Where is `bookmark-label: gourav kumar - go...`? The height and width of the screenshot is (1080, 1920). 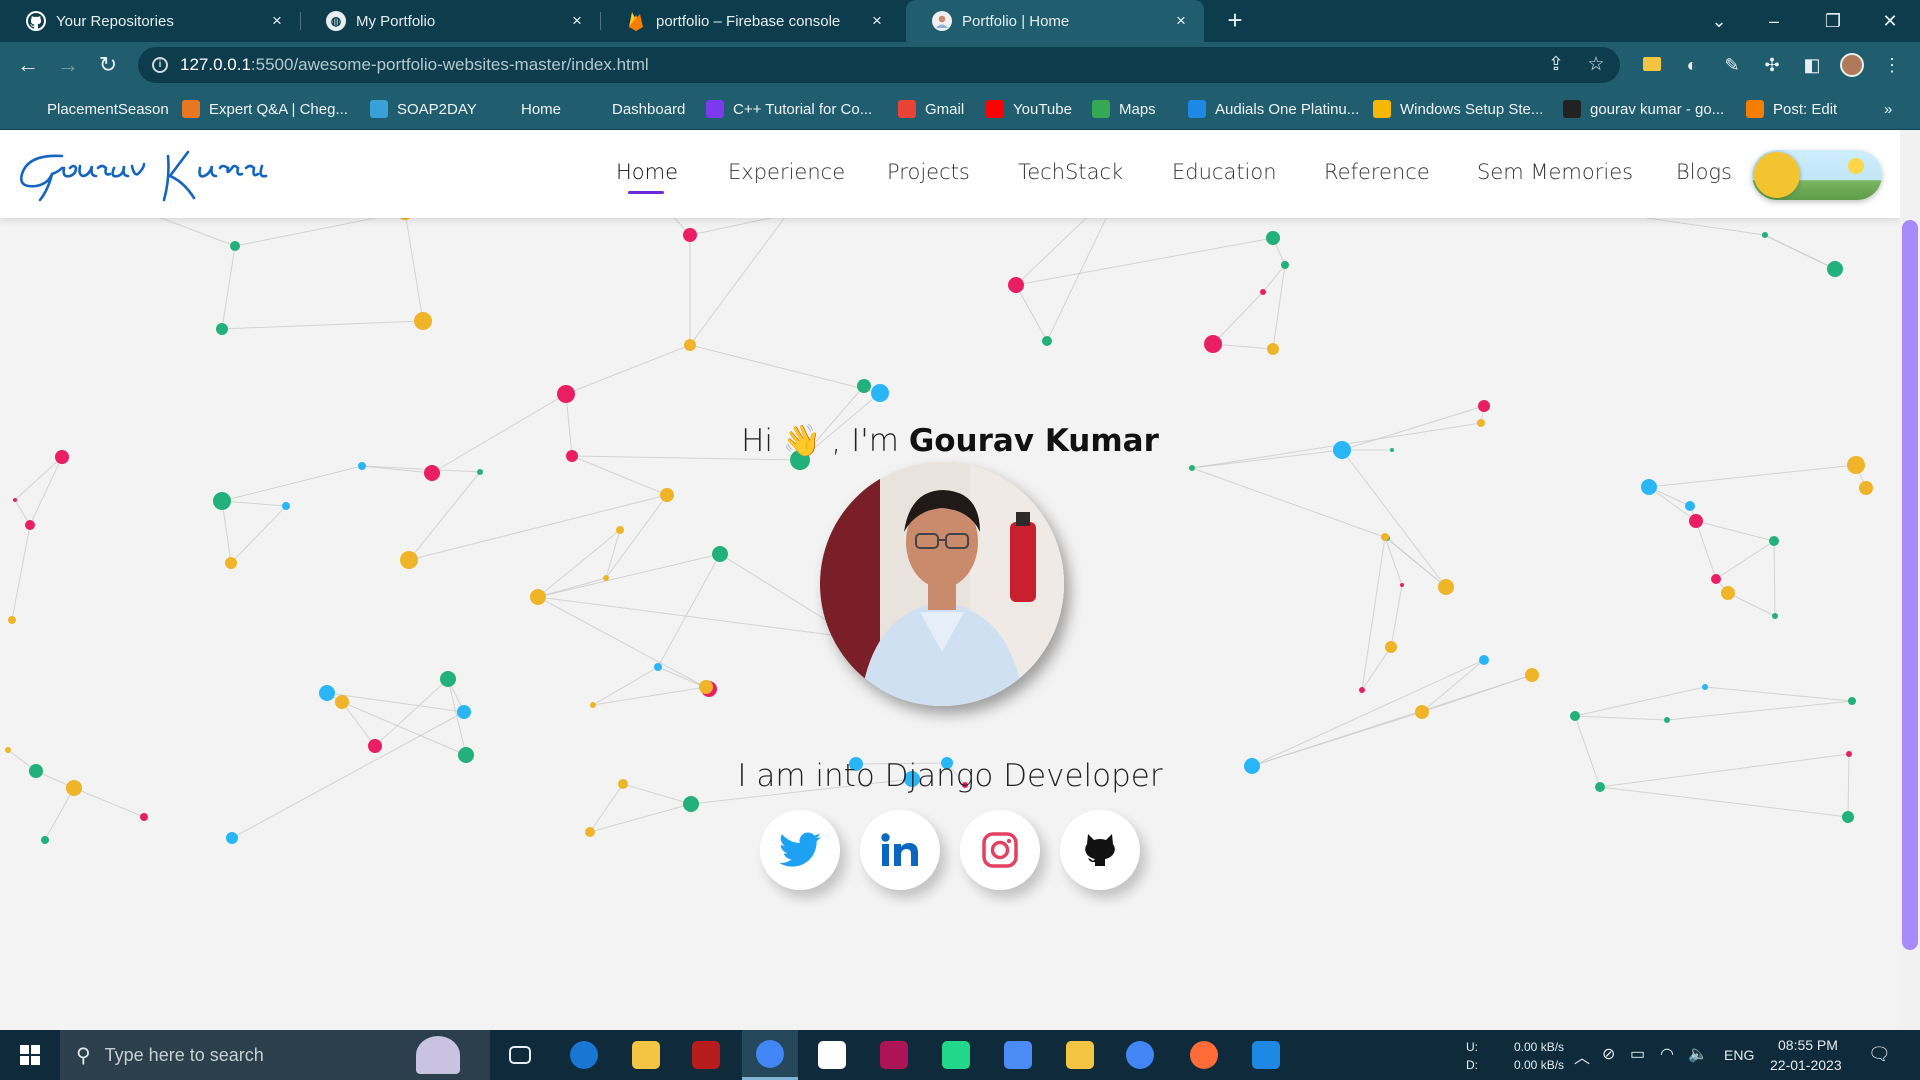
bookmark-label: gourav kumar - go... is located at coordinates (1657, 109).